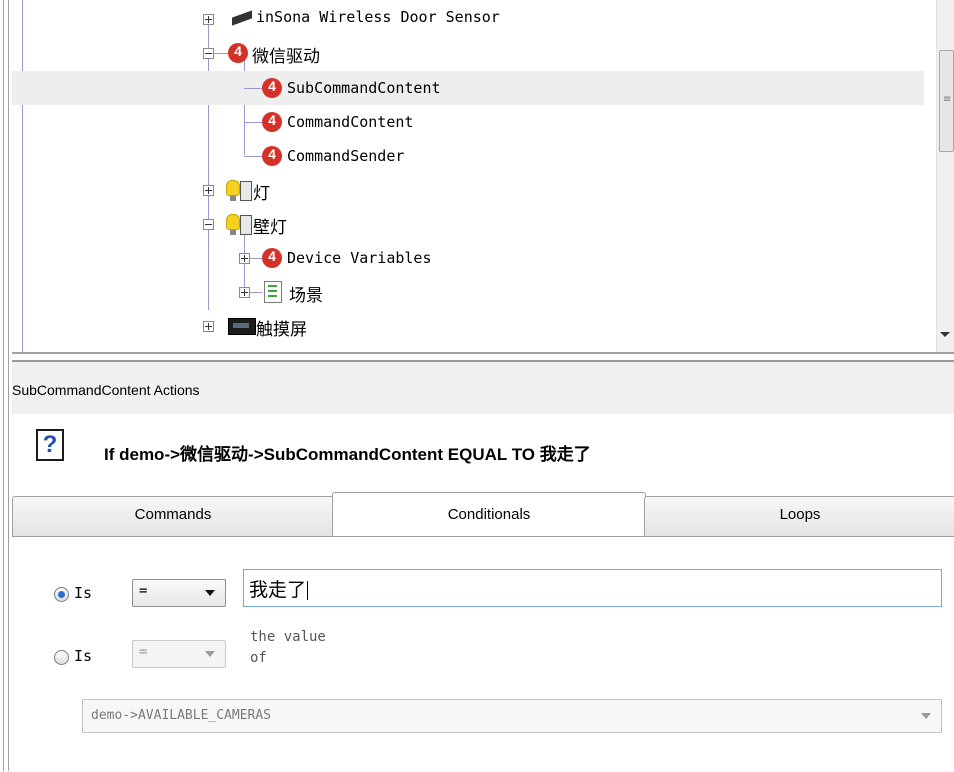 The height and width of the screenshot is (772, 954). I want to click on splitter, so click(483, 353).